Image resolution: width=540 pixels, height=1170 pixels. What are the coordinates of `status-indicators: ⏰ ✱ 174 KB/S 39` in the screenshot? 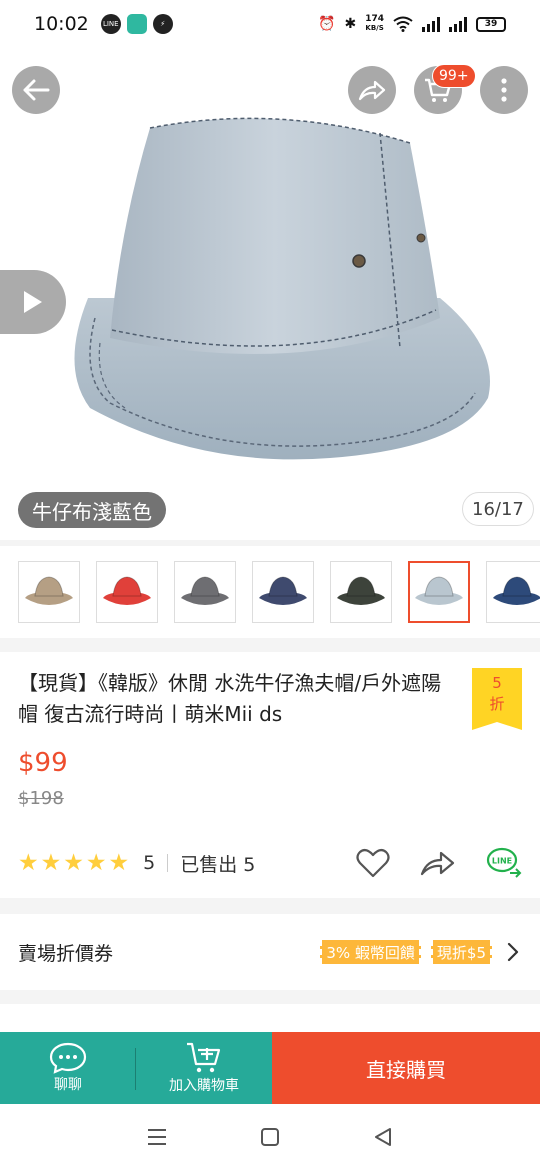 It's located at (412, 24).